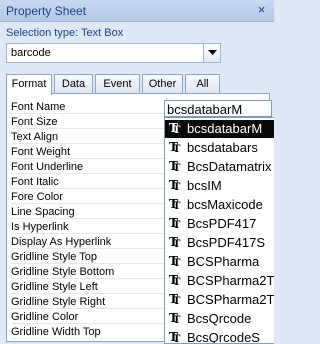  What do you see at coordinates (204, 185) in the screenshot?
I see `font-list-item-label: bcsIM` at bounding box center [204, 185].